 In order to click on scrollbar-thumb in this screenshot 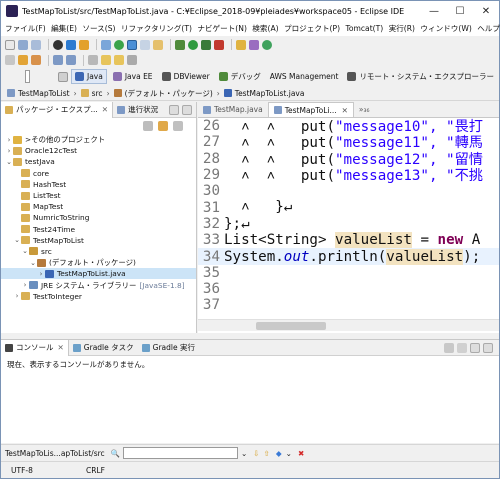, I will do `click(291, 326)`.